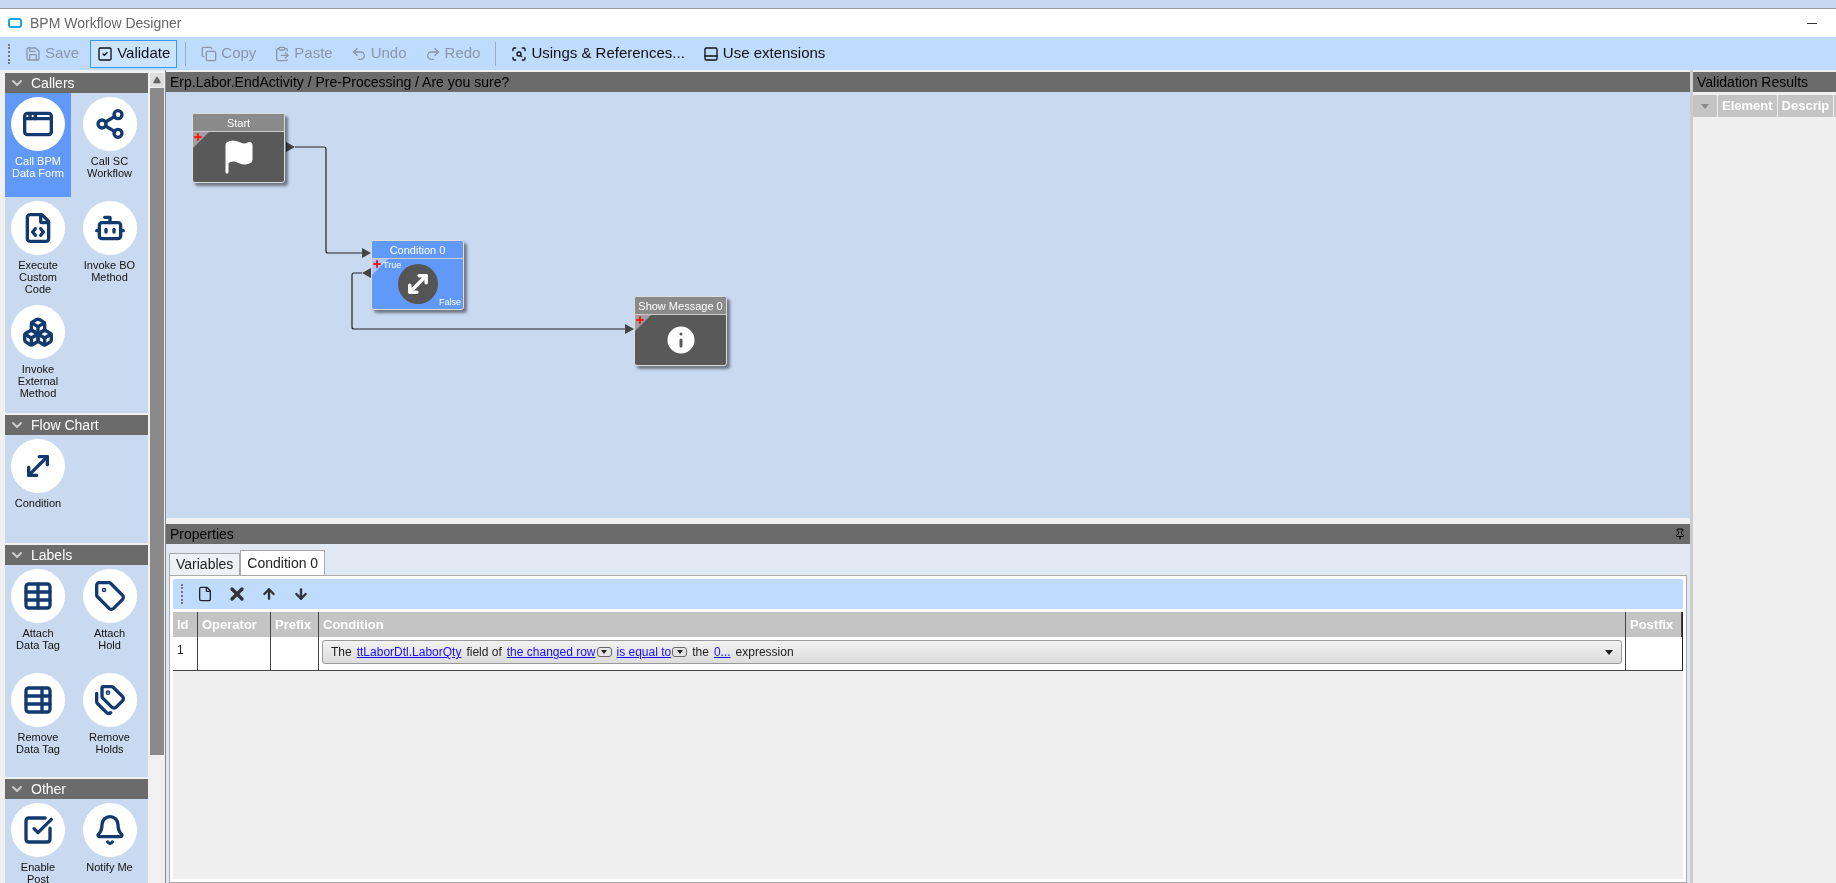  What do you see at coordinates (205, 564) in the screenshot?
I see `properties-tab: Variables` at bounding box center [205, 564].